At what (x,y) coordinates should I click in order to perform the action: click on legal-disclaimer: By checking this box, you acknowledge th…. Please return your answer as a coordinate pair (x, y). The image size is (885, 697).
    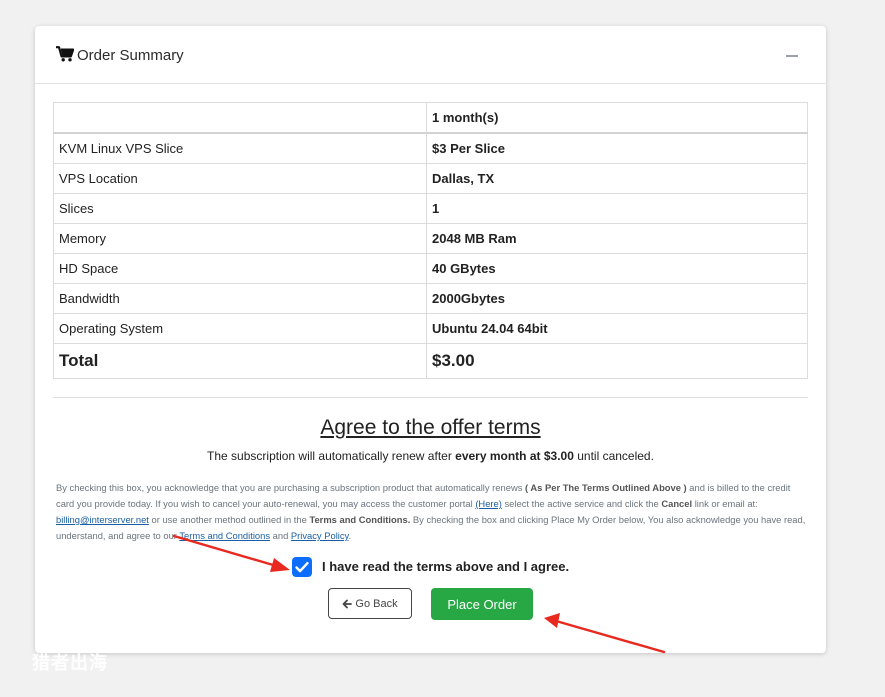
    Looking at the image, I should click on (432, 512).